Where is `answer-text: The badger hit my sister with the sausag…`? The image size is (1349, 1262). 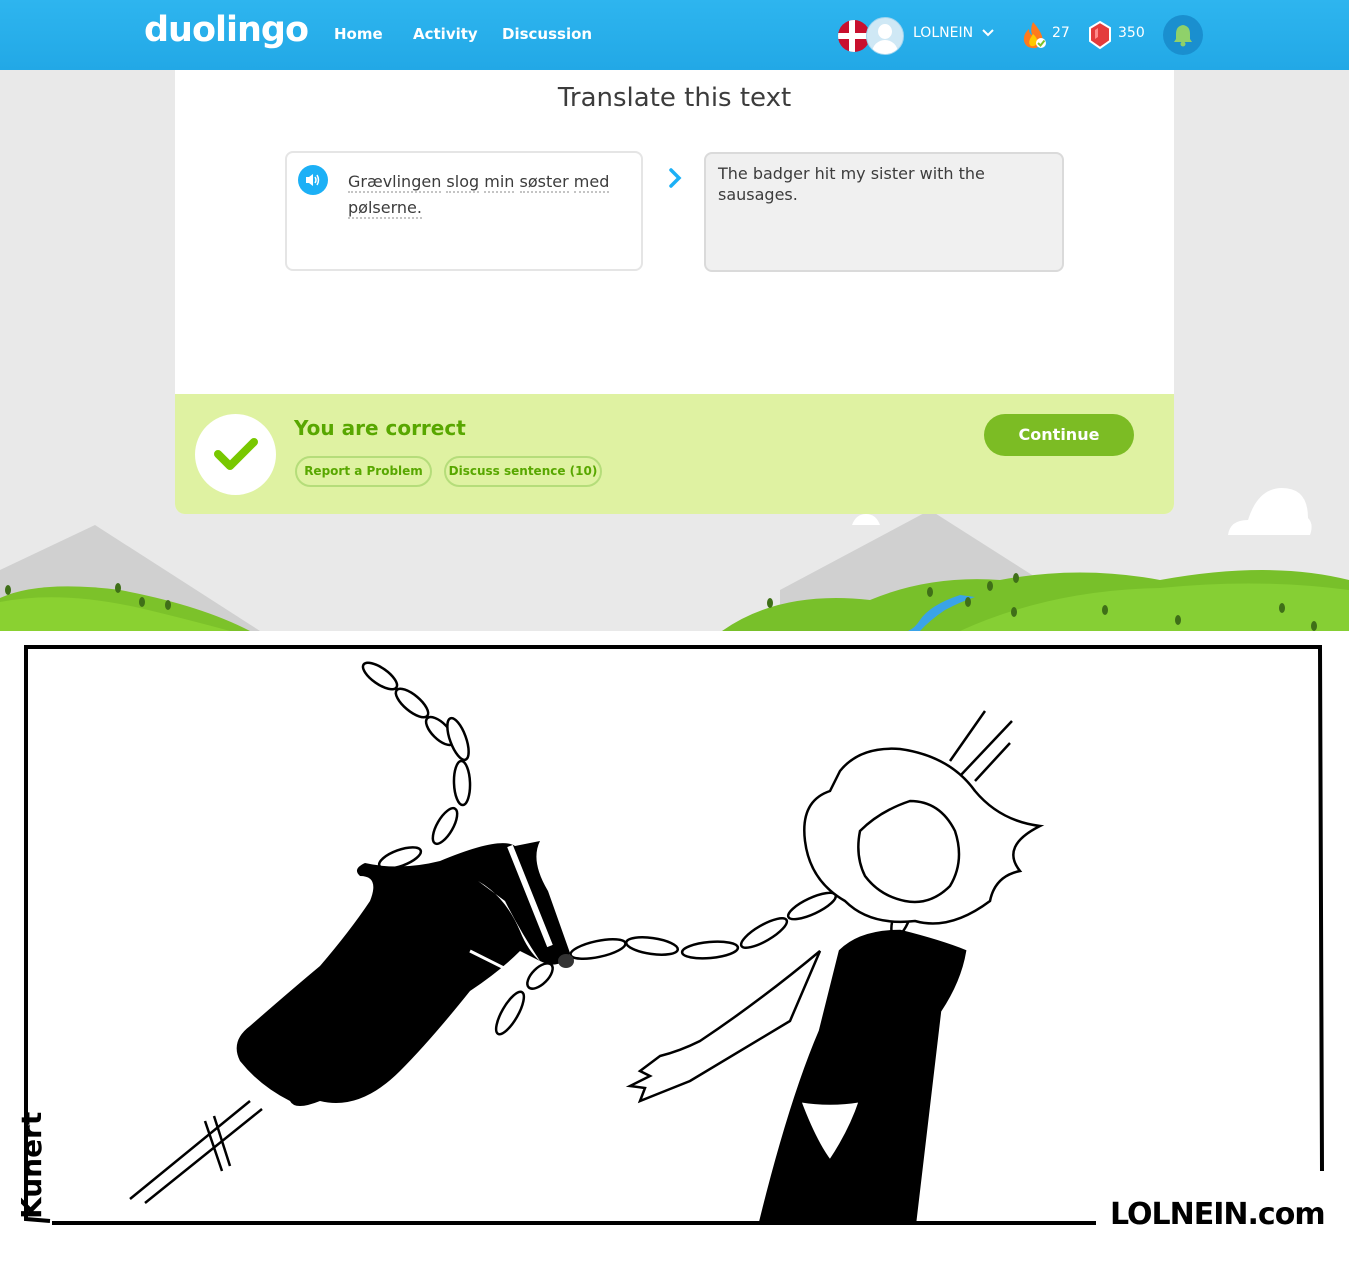
answer-text: The badger hit my sister with the sausag… is located at coordinates (851, 184).